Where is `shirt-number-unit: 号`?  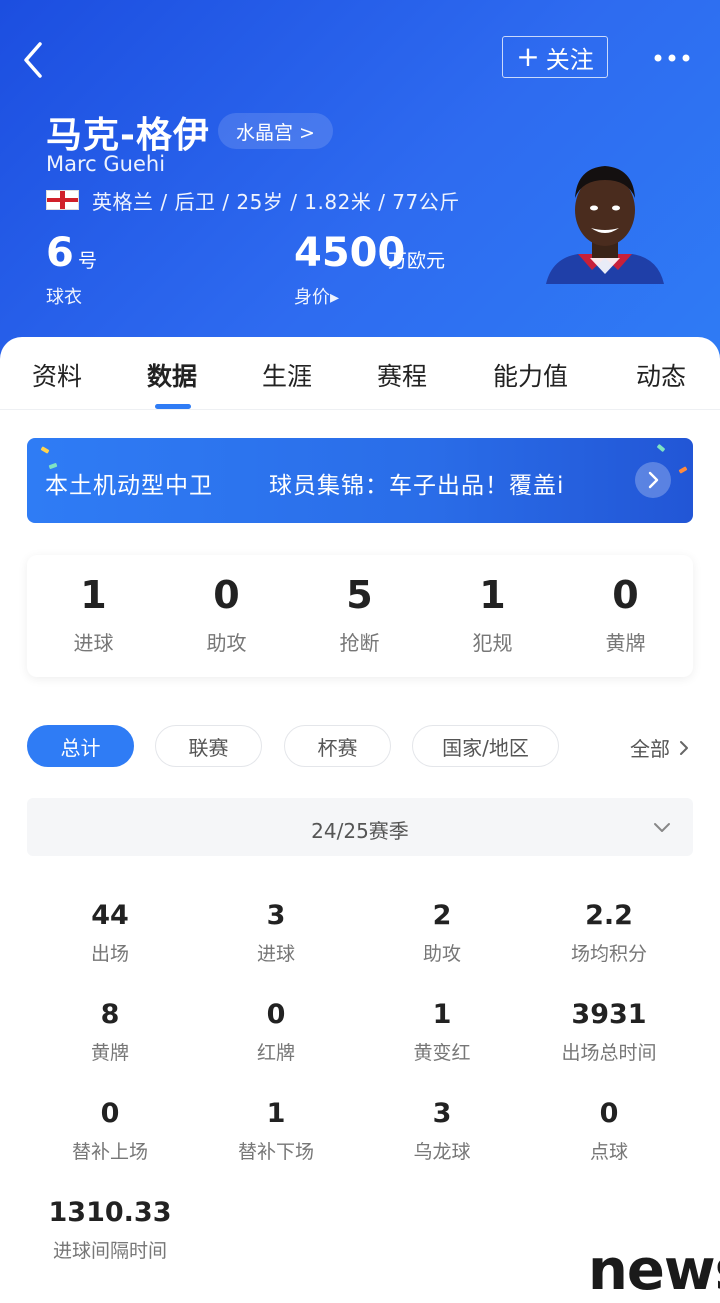
shirt-number-unit: 号 is located at coordinates (88, 261).